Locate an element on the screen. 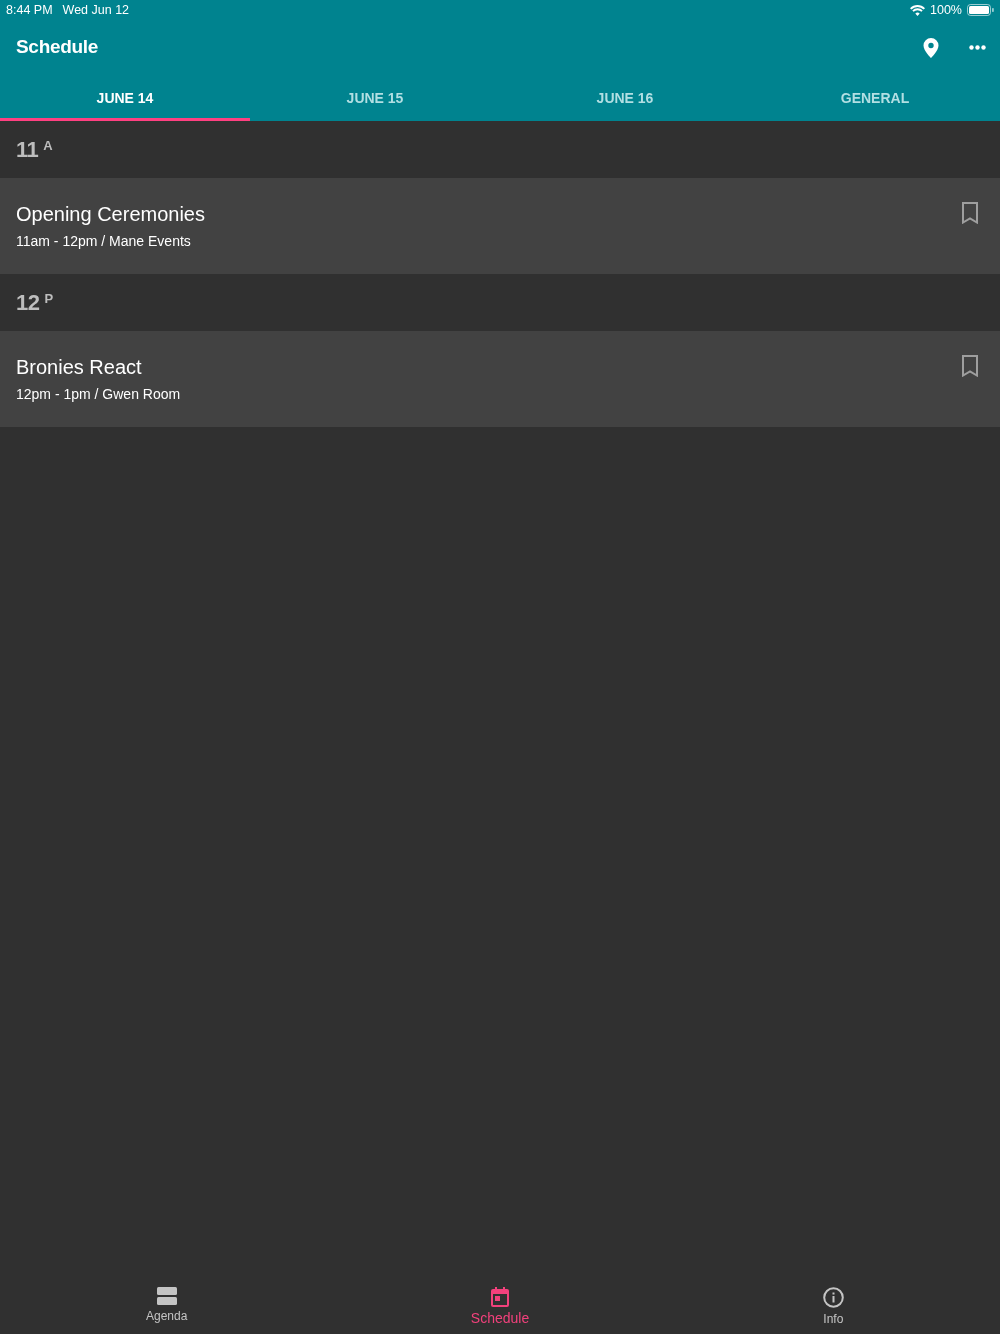 This screenshot has height=1334, width=1000. hour-label: 11 is located at coordinates (27, 150).